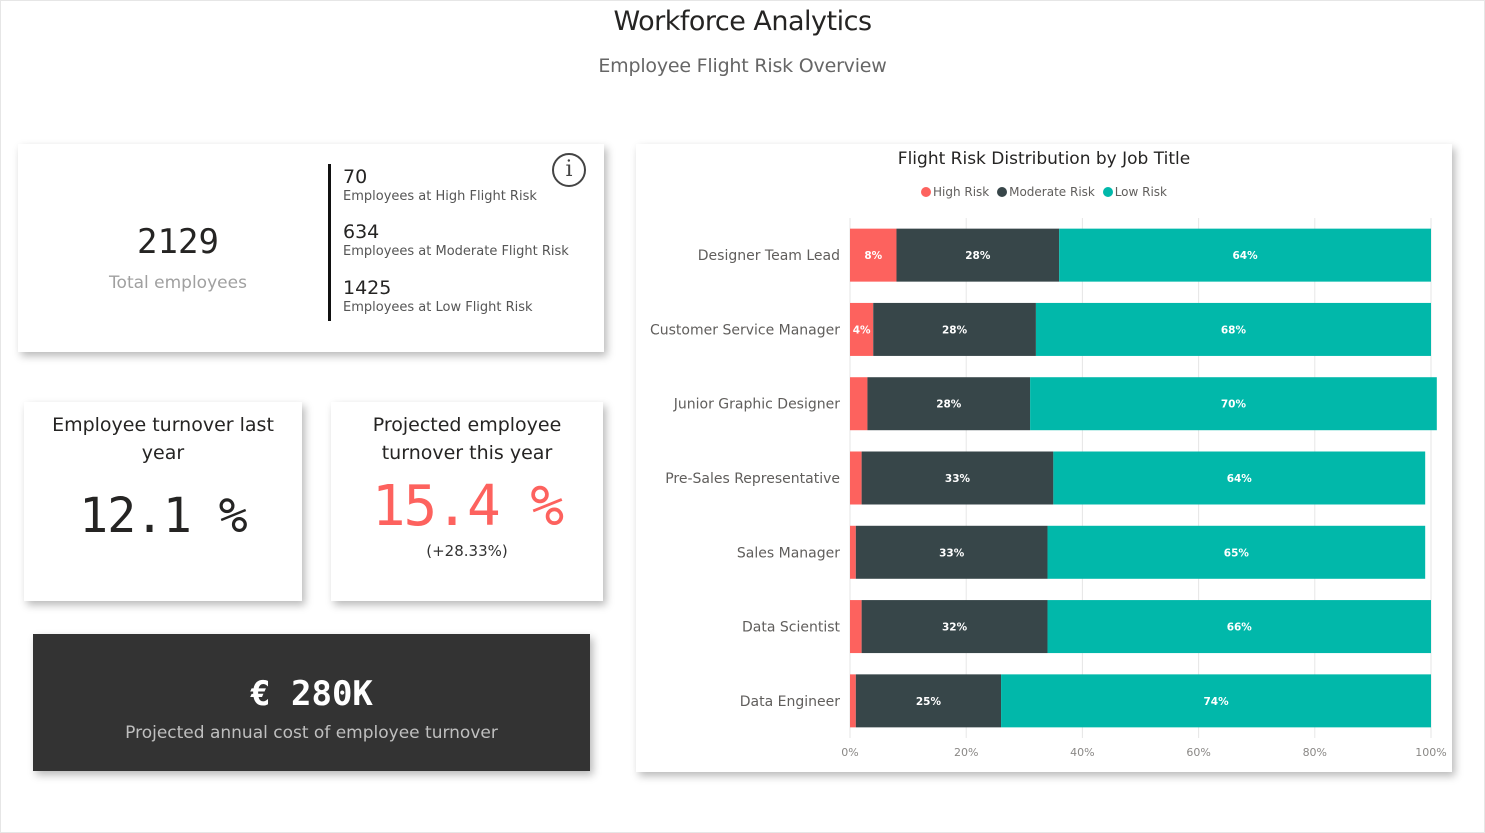 Image resolution: width=1485 pixels, height=833 pixels. Describe the element at coordinates (849, 752) in the screenshot. I see `x-tick-label: 0%` at that location.